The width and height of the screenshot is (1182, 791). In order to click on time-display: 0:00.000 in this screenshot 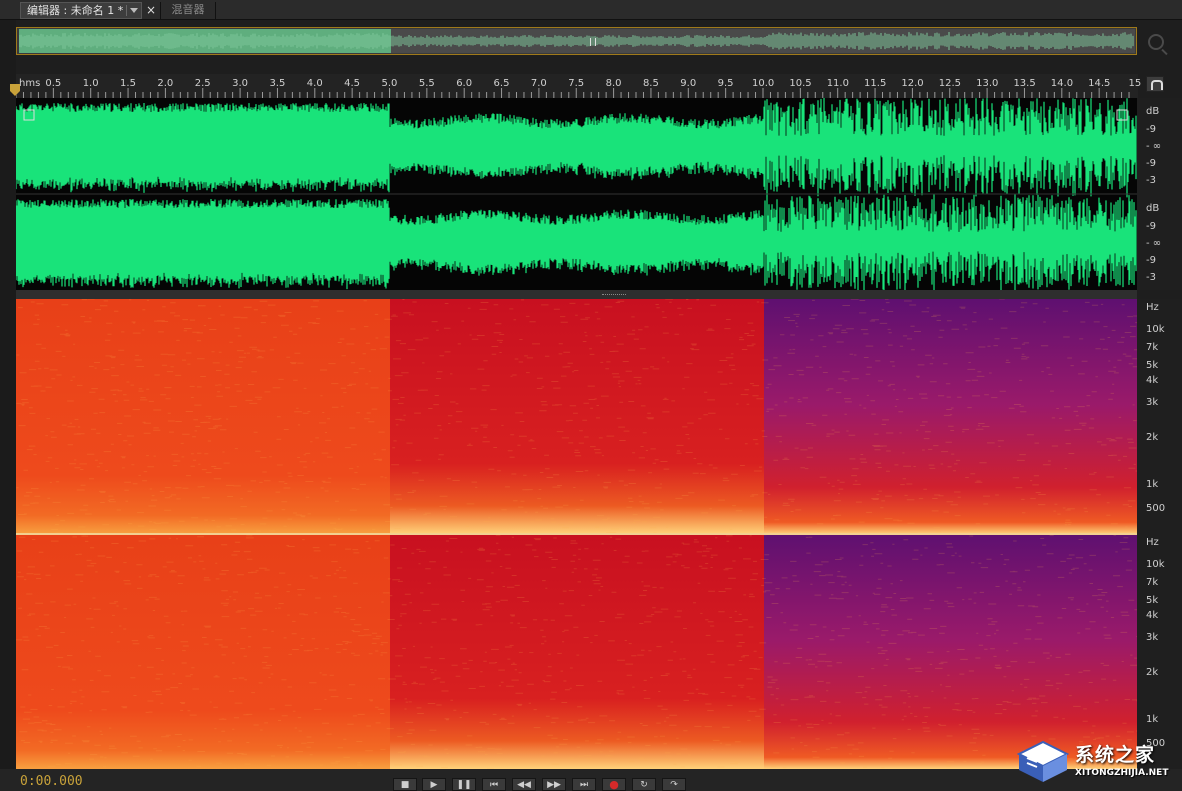, I will do `click(51, 781)`.